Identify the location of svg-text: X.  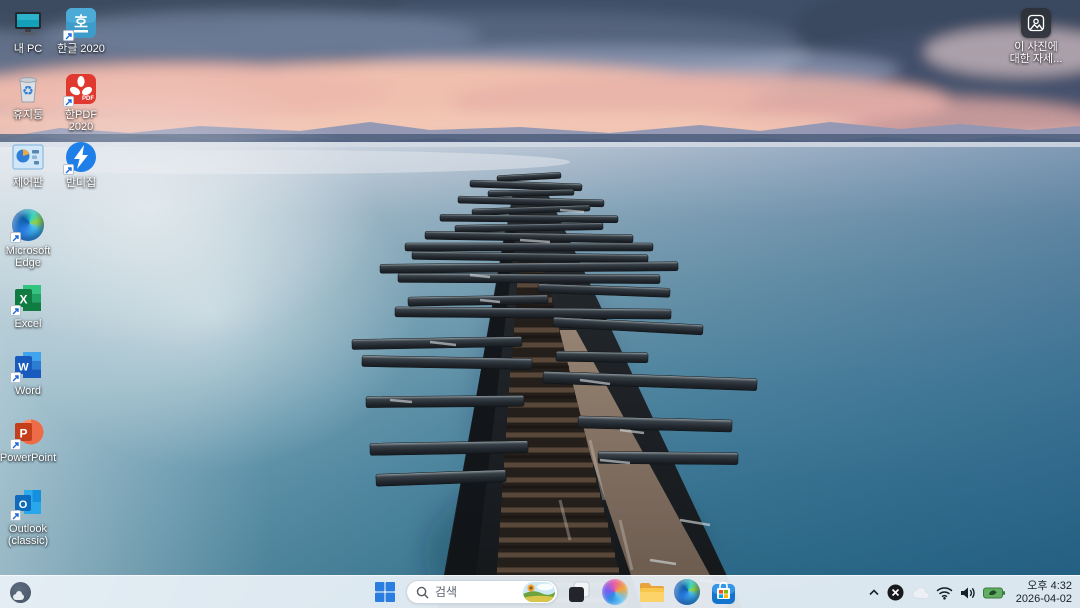
(23, 300).